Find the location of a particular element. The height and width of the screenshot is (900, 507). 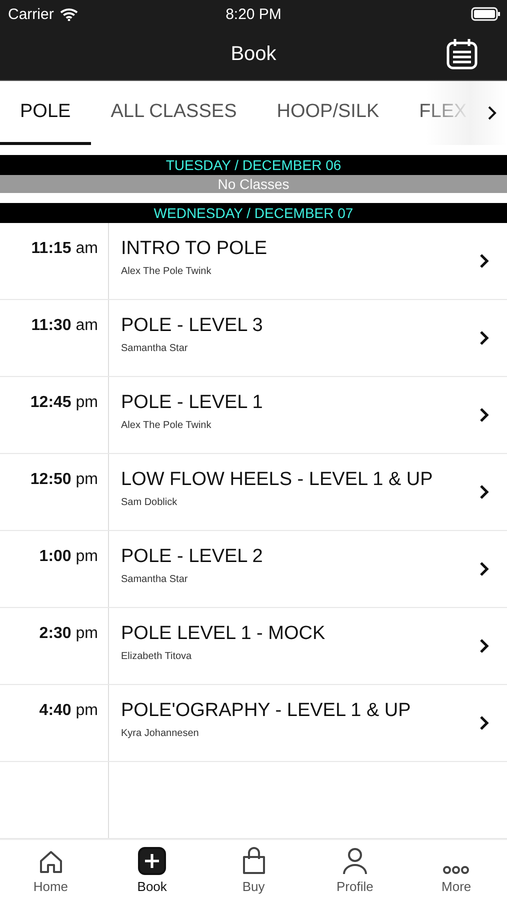

calendar-icon is located at coordinates (462, 54).